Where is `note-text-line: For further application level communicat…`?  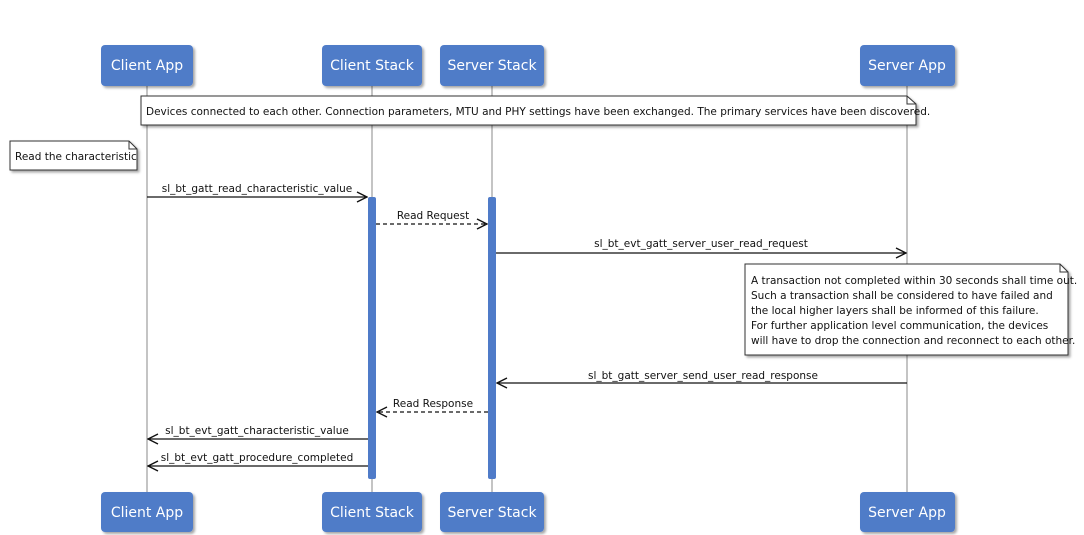
note-text-line: For further application level communicat… is located at coordinates (899, 326).